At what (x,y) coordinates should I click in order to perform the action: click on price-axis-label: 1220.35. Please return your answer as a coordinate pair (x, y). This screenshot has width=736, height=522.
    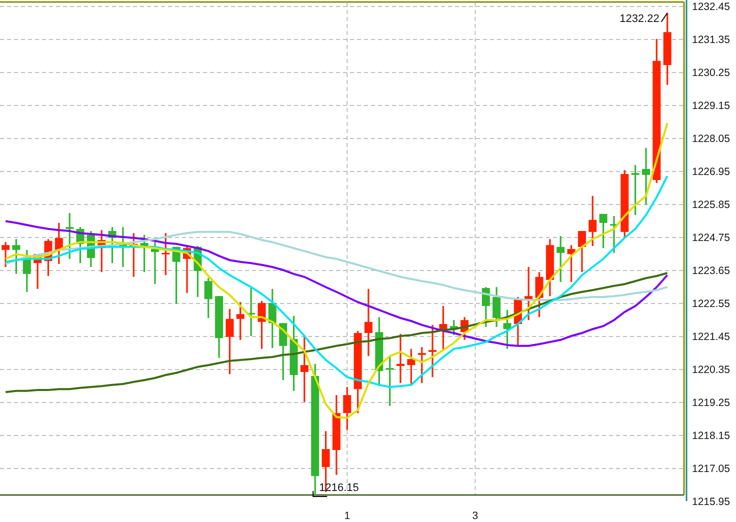
    Looking at the image, I should click on (711, 370).